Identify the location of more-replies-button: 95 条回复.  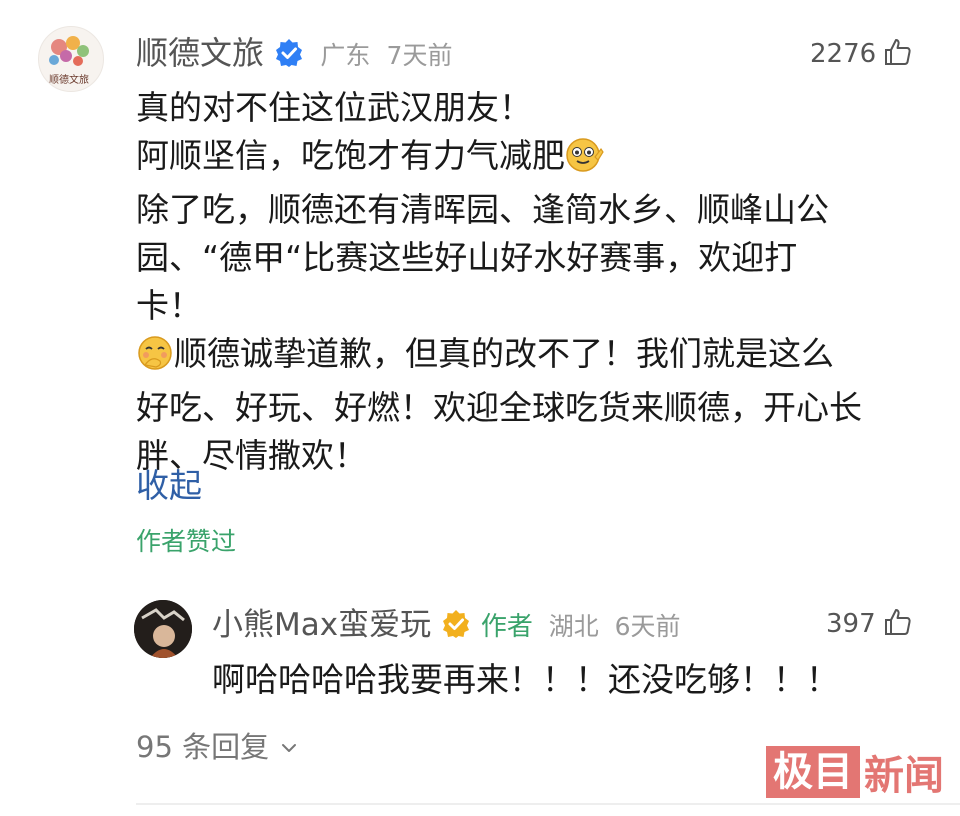
(218, 748).